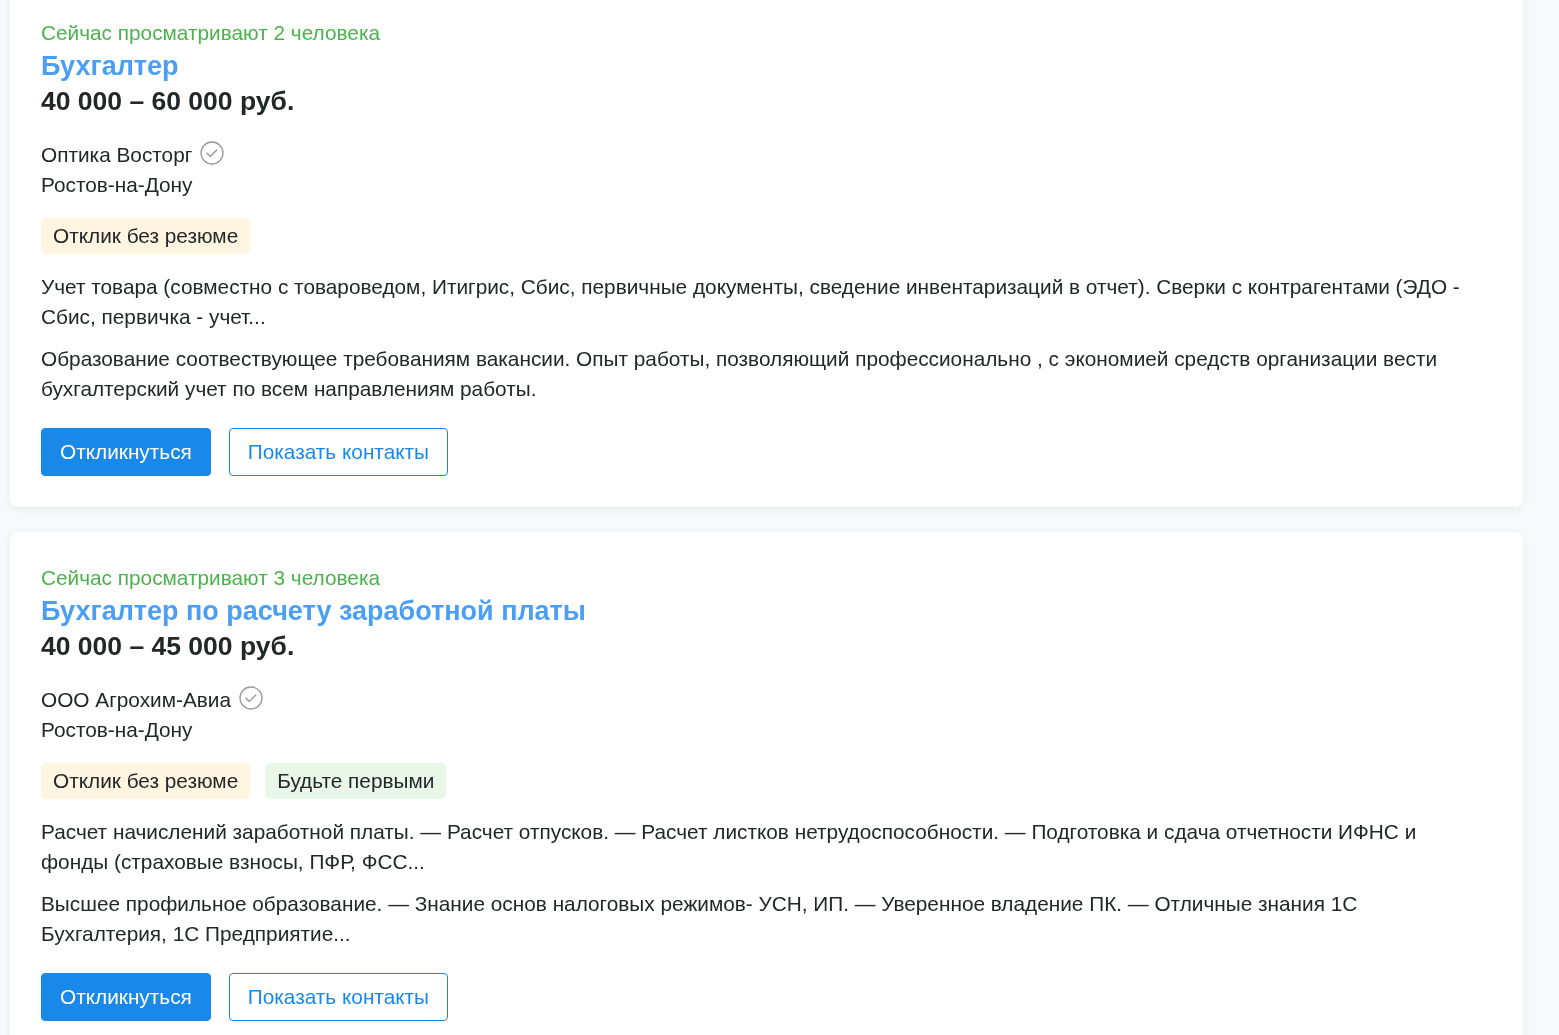  I want to click on viewers-count: Сейчас просматривают 3 человека, so click(211, 578).